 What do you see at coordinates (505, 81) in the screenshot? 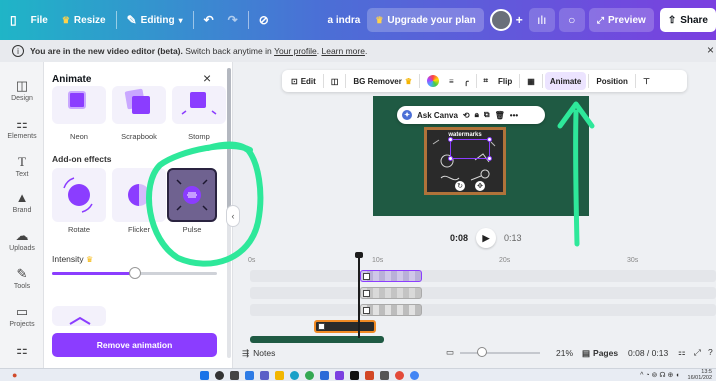
I see `flip-button: Flip` at bounding box center [505, 81].